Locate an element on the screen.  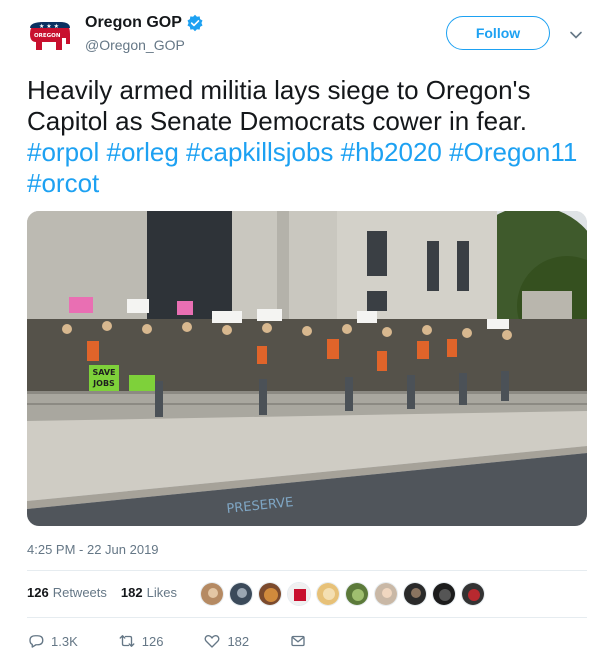
author-avatar: ★ ★ ★ OREGON is located at coordinates (50, 38).